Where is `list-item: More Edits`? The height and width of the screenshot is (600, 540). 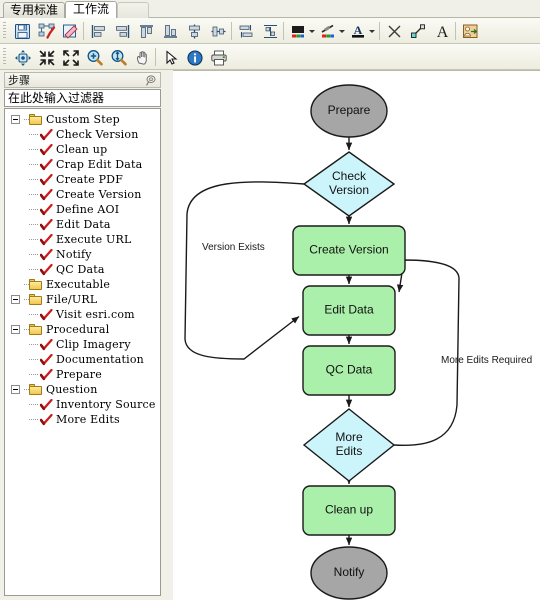 list-item: More Edits is located at coordinates (82, 419).